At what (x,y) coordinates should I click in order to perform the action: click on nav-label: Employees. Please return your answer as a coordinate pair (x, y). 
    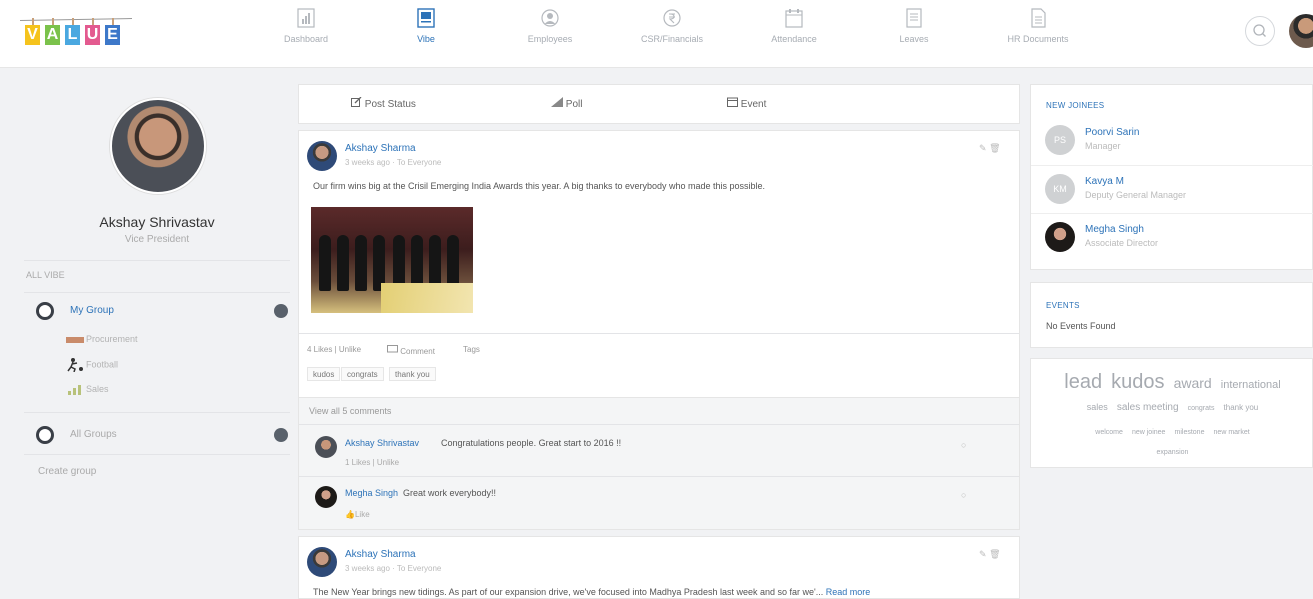
    Looking at the image, I should click on (550, 39).